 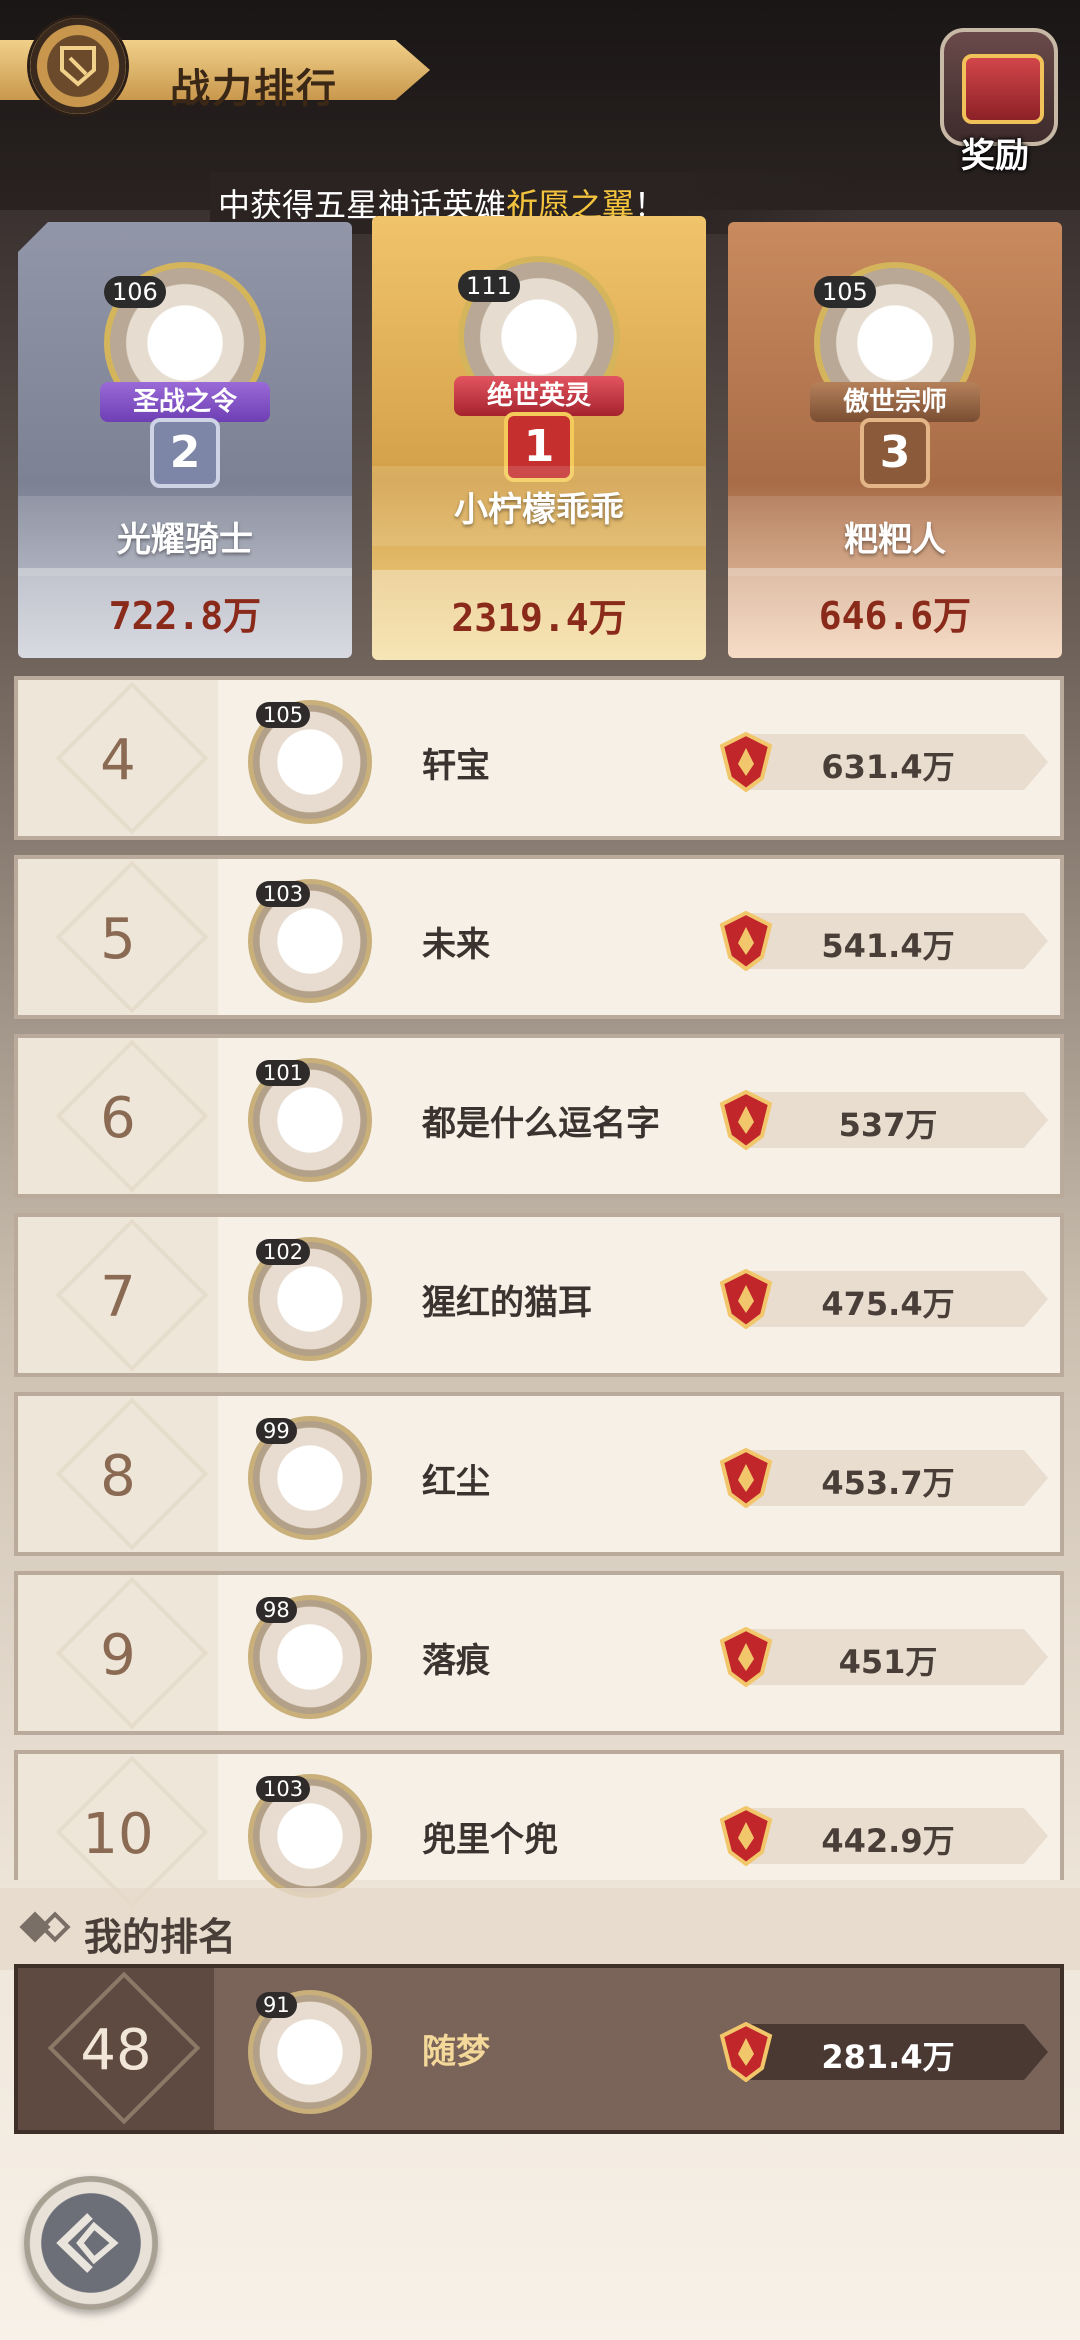 I want to click on level-badge: 106, so click(x=135, y=292).